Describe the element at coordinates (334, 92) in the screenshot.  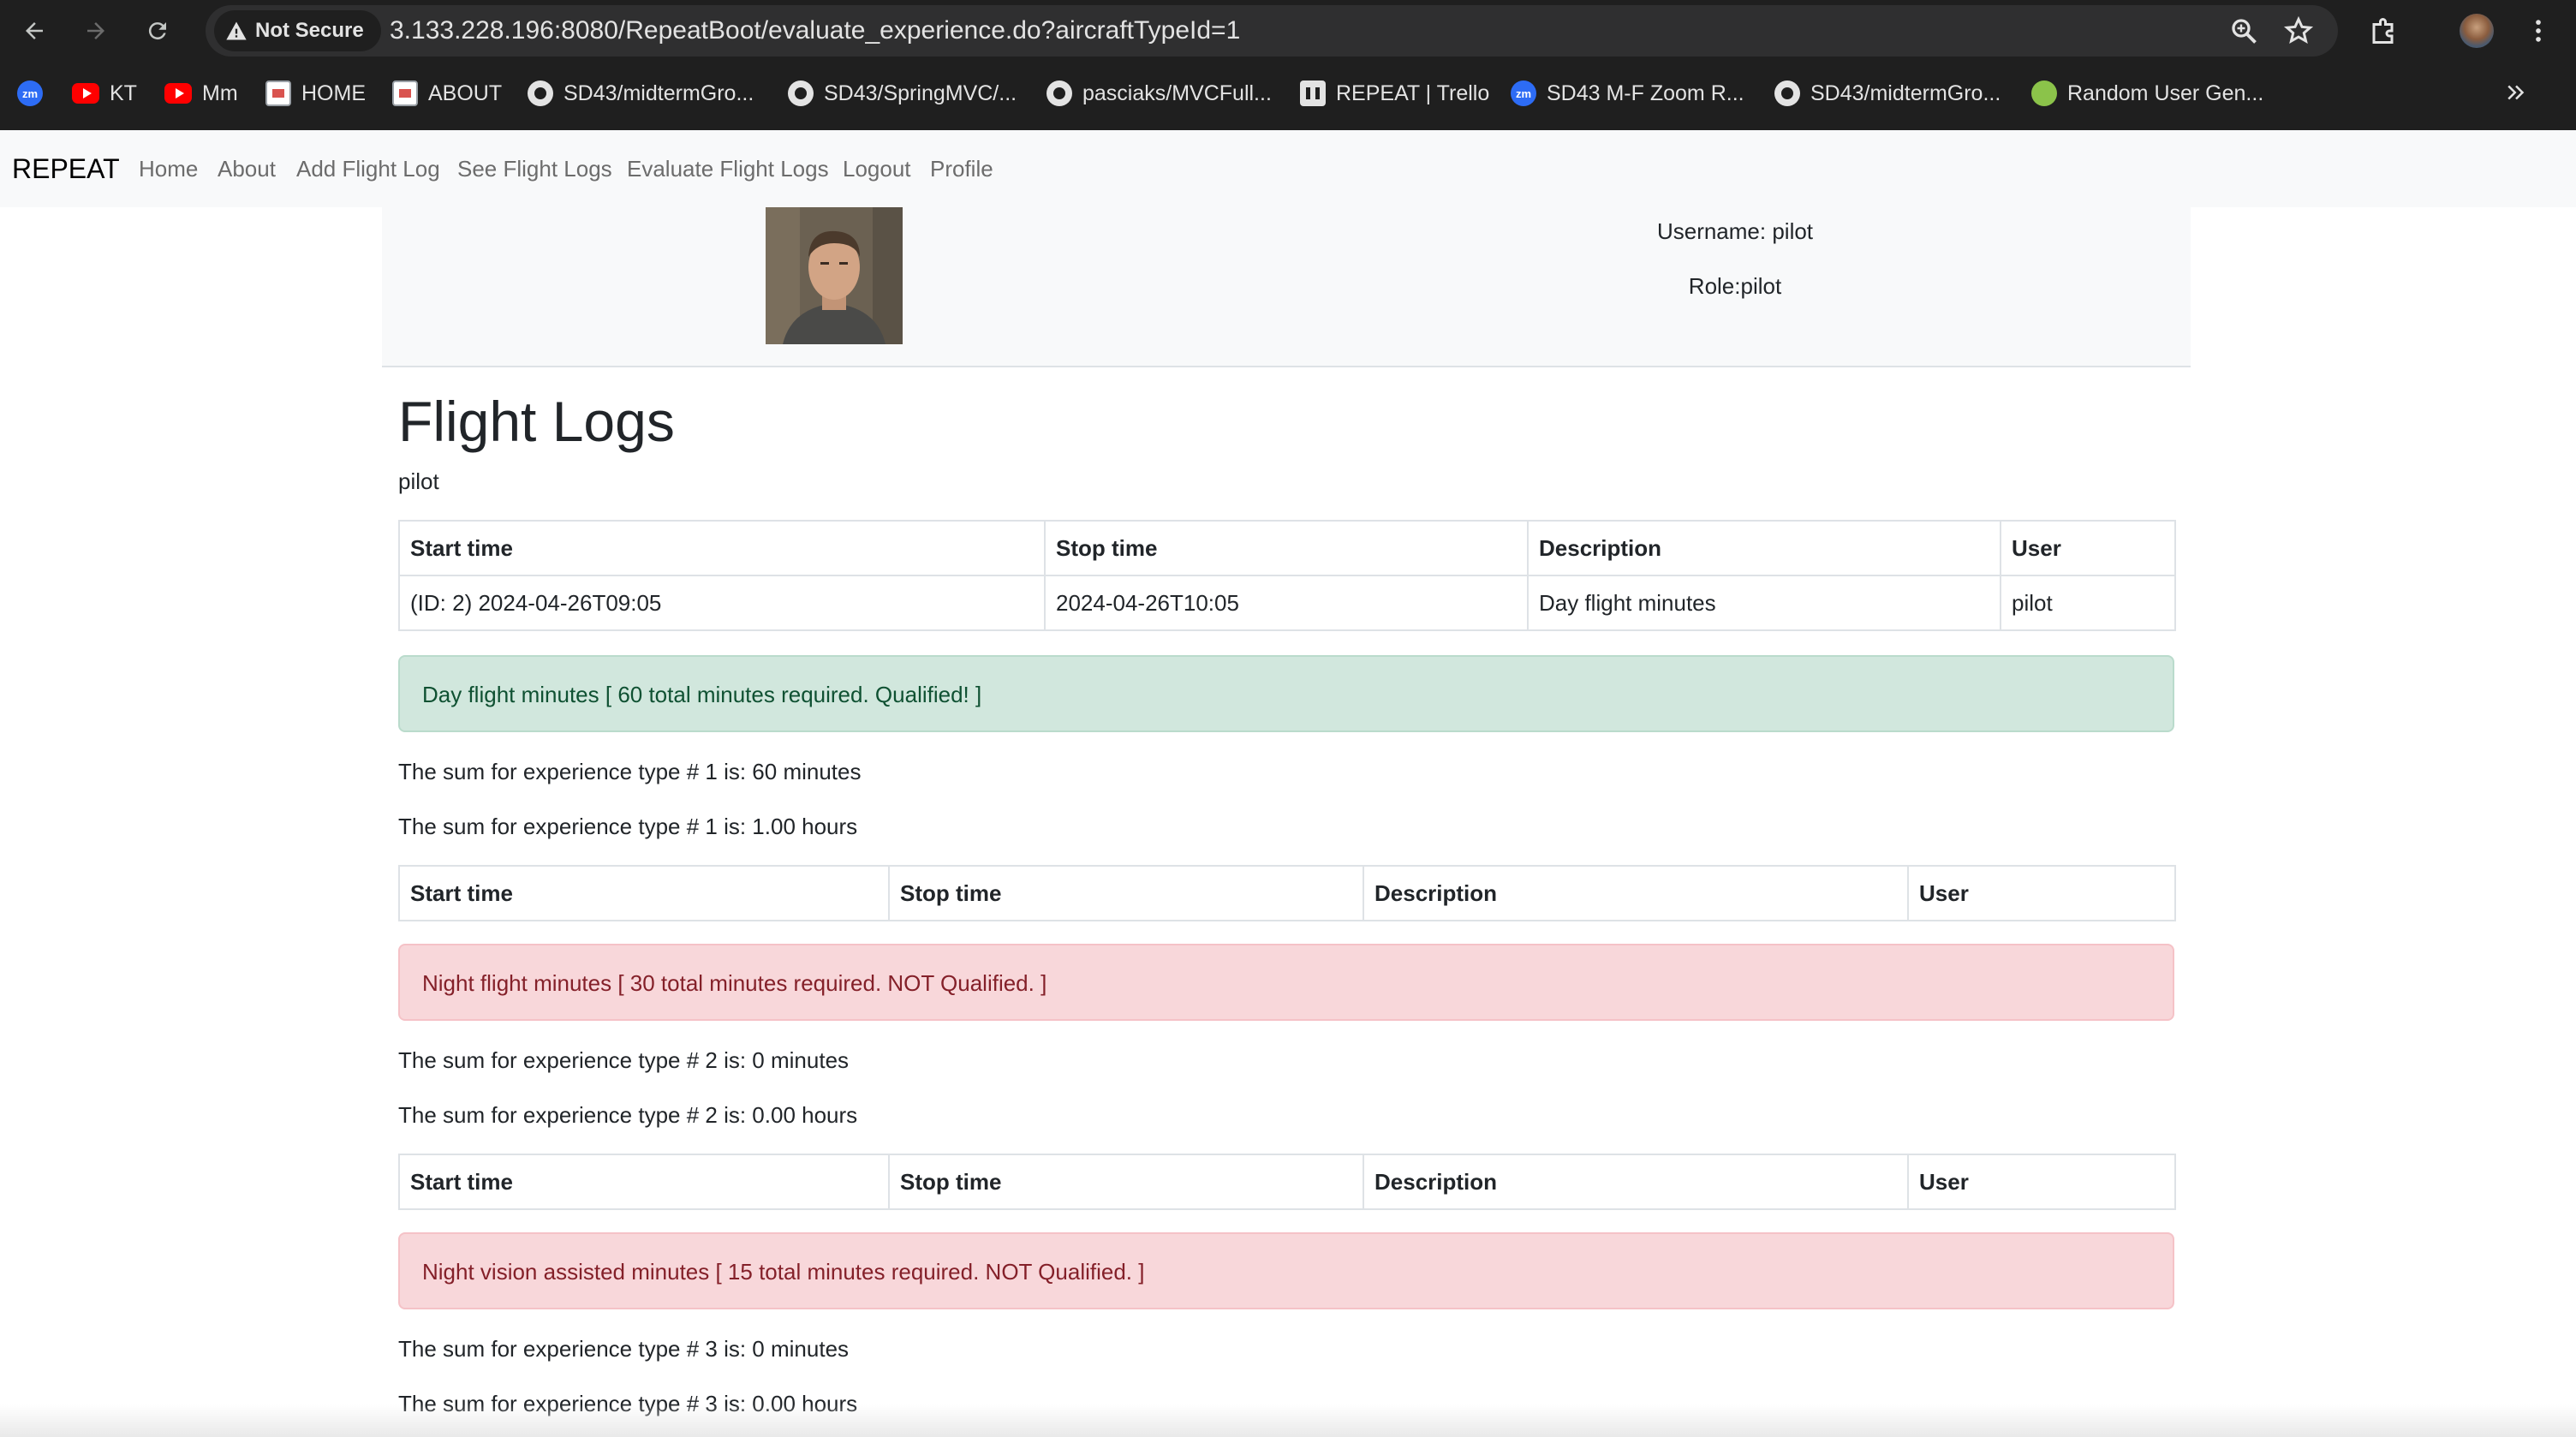
I see `bookmark-label: HOME` at that location.